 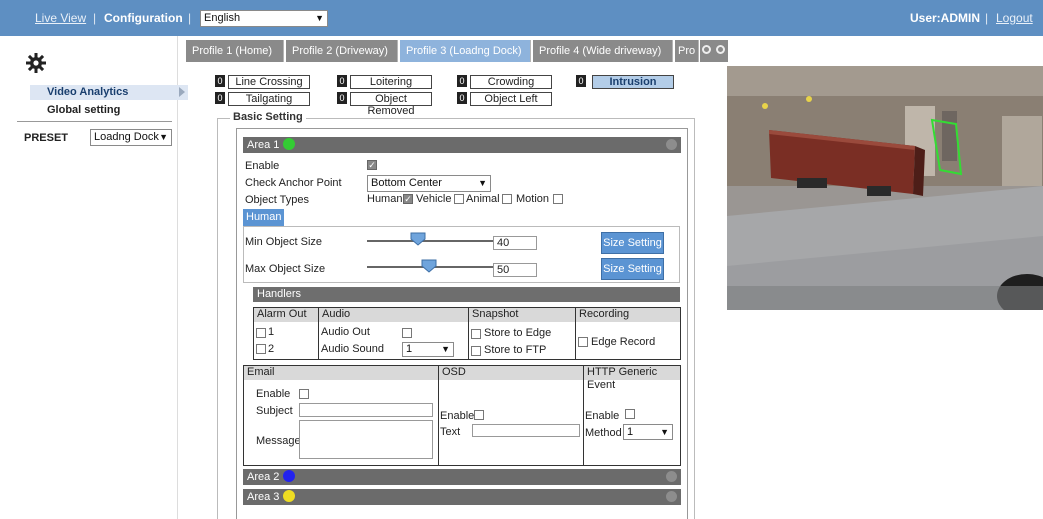 What do you see at coordinates (60, 18) in the screenshot?
I see `live-view-link: Live View` at bounding box center [60, 18].